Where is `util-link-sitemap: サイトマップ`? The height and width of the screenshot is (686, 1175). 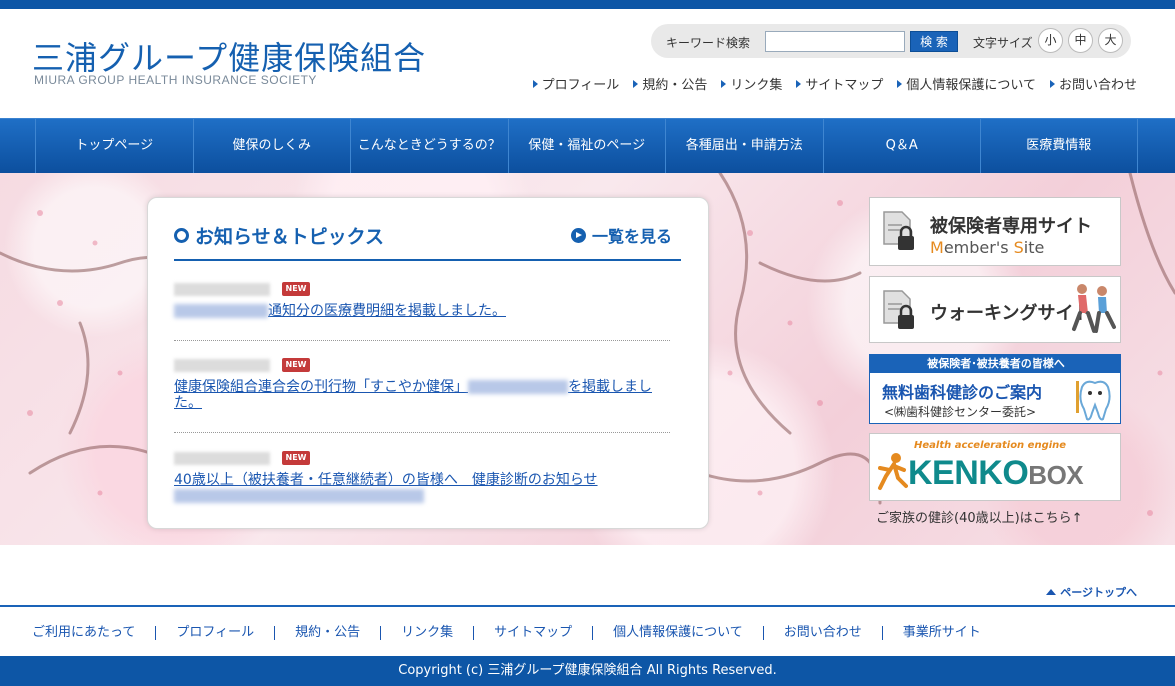
util-link-sitemap: サイトマップ is located at coordinates (839, 83).